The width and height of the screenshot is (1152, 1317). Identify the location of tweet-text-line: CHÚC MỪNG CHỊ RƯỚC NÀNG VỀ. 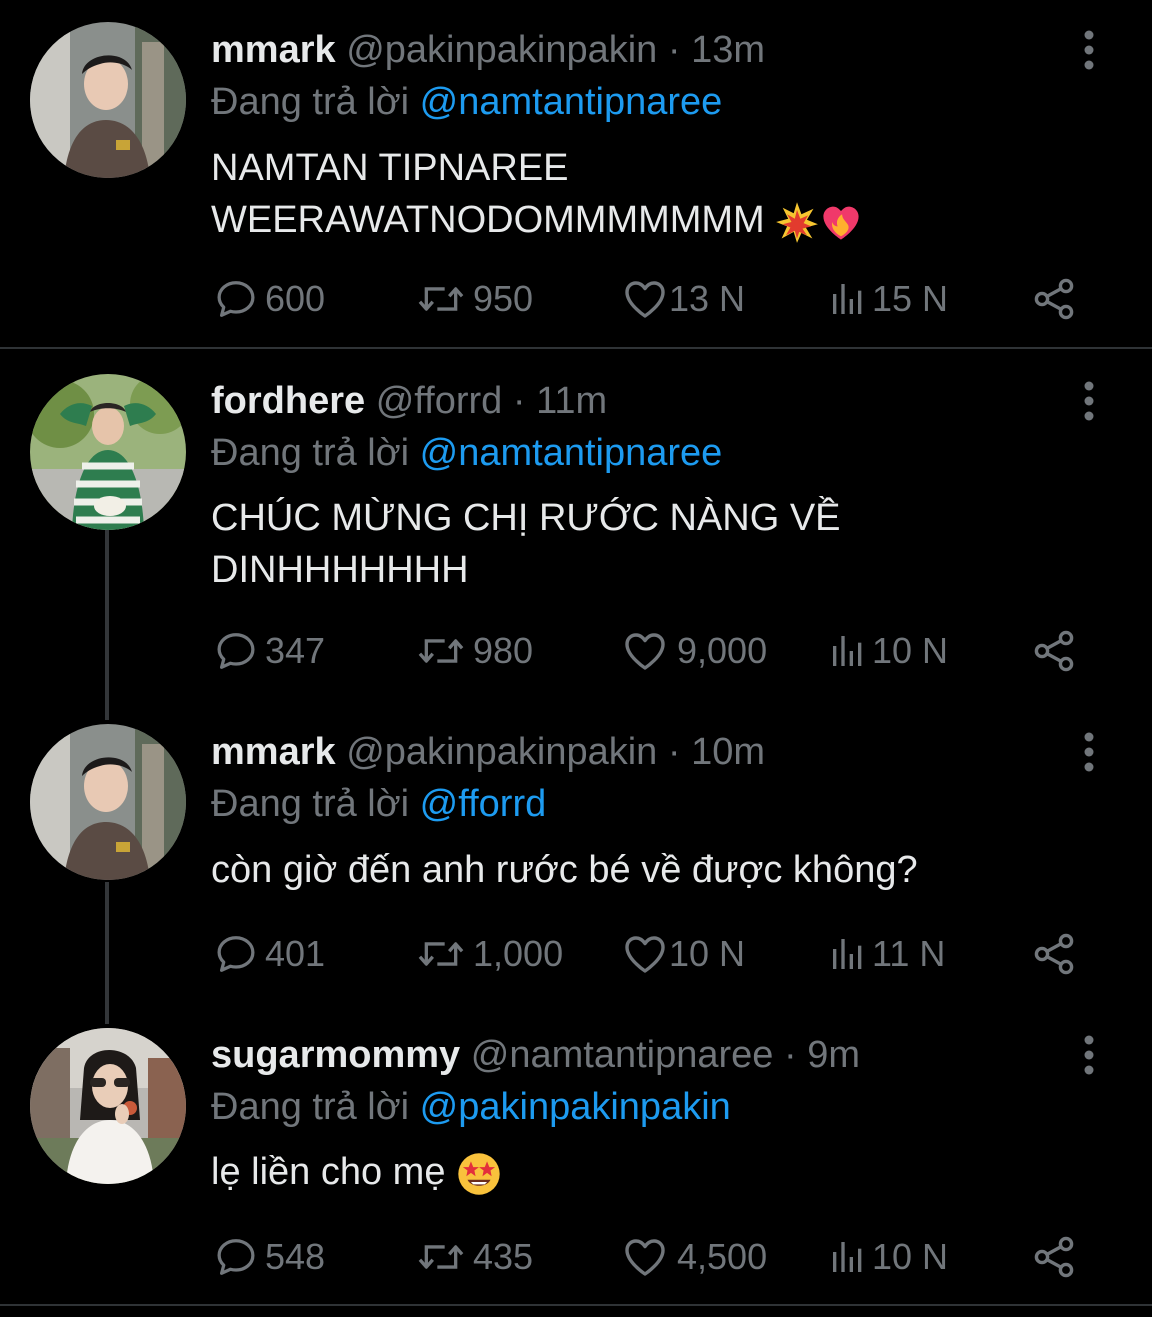
(526, 518).